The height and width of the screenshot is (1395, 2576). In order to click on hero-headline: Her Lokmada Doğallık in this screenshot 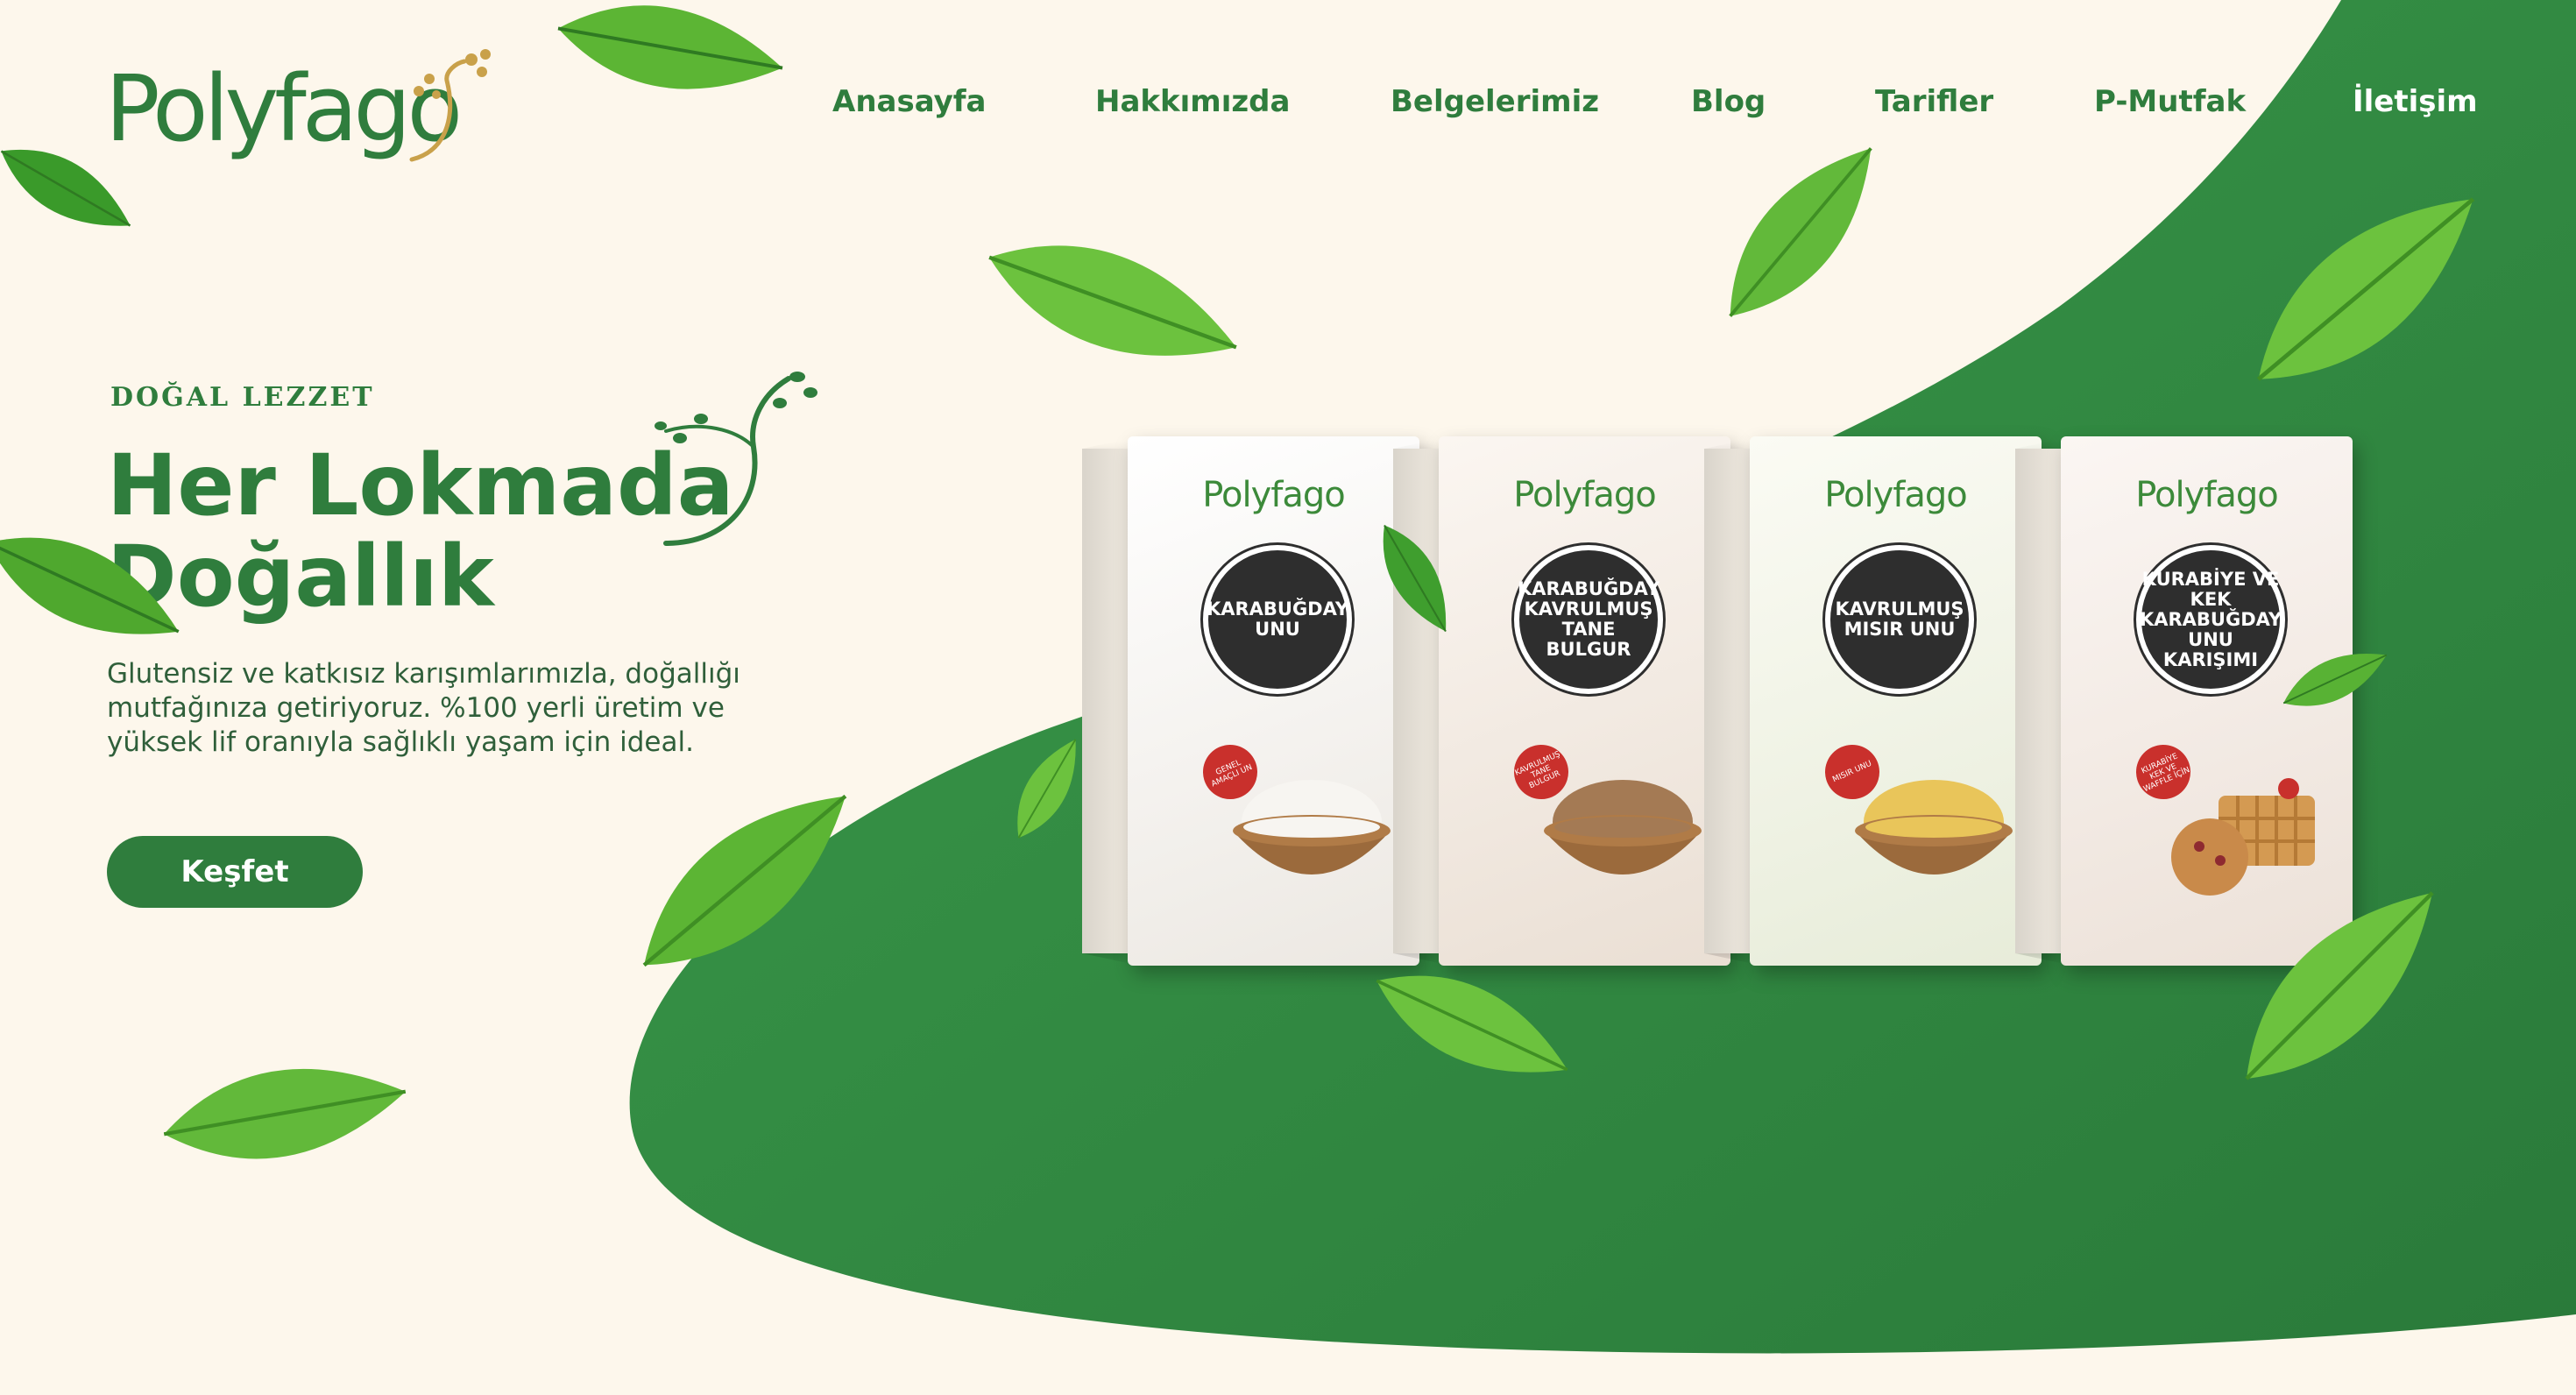, I will do `click(466, 531)`.